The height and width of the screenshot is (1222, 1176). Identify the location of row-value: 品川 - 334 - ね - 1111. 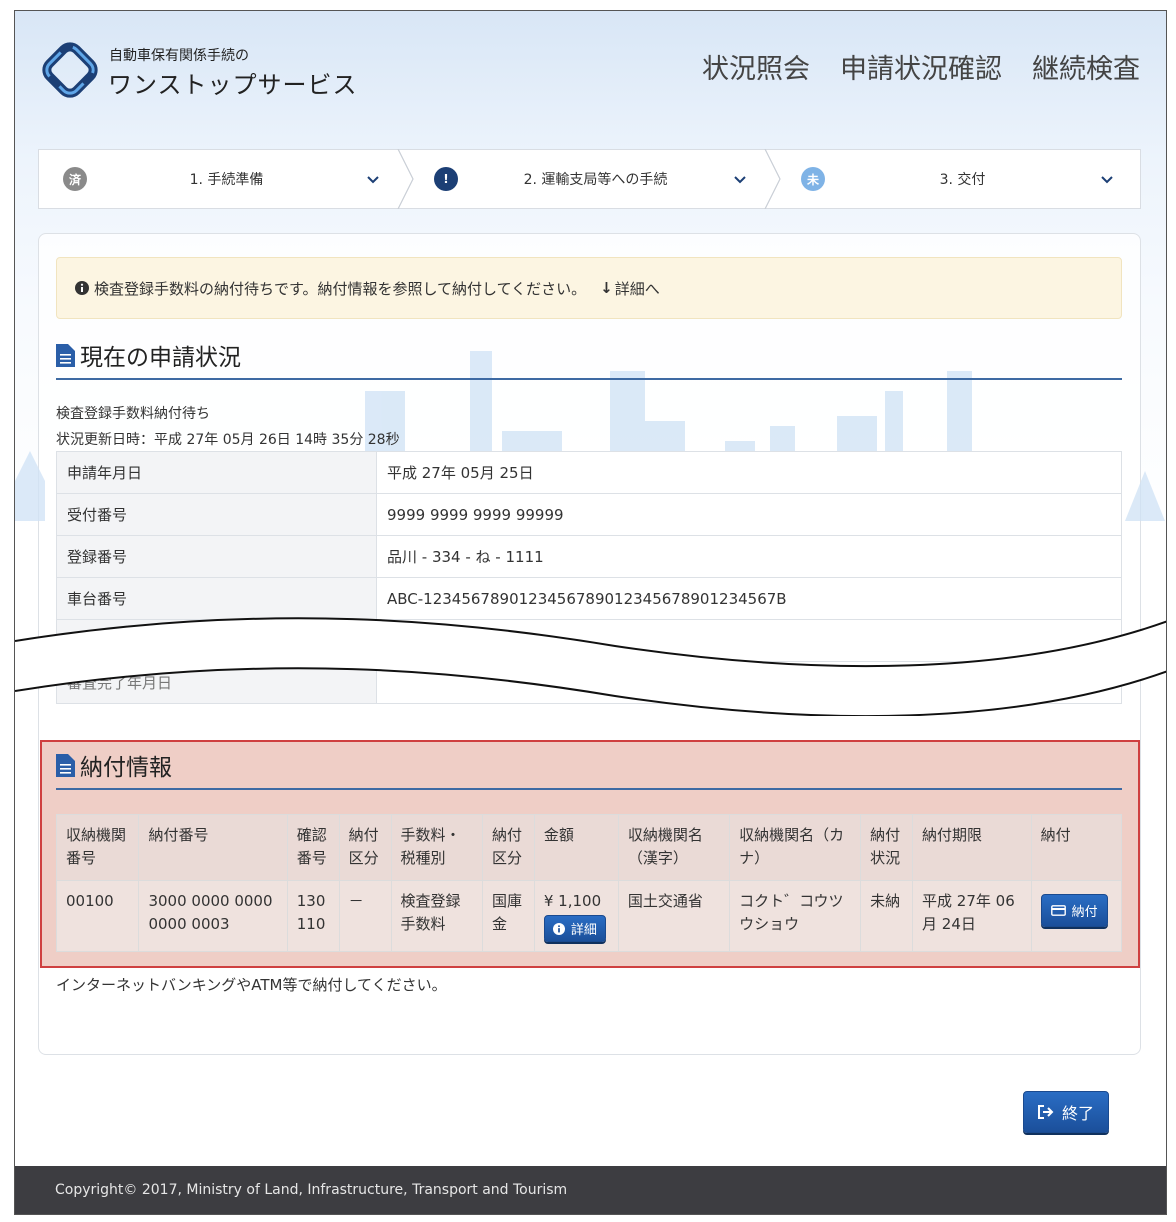
(749, 556).